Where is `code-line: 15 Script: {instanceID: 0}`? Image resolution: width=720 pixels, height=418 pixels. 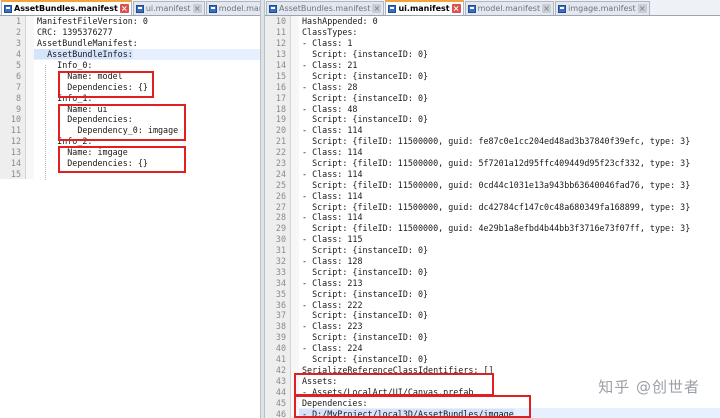 code-line: 15 Script: {instanceID: 0} is located at coordinates (492, 76).